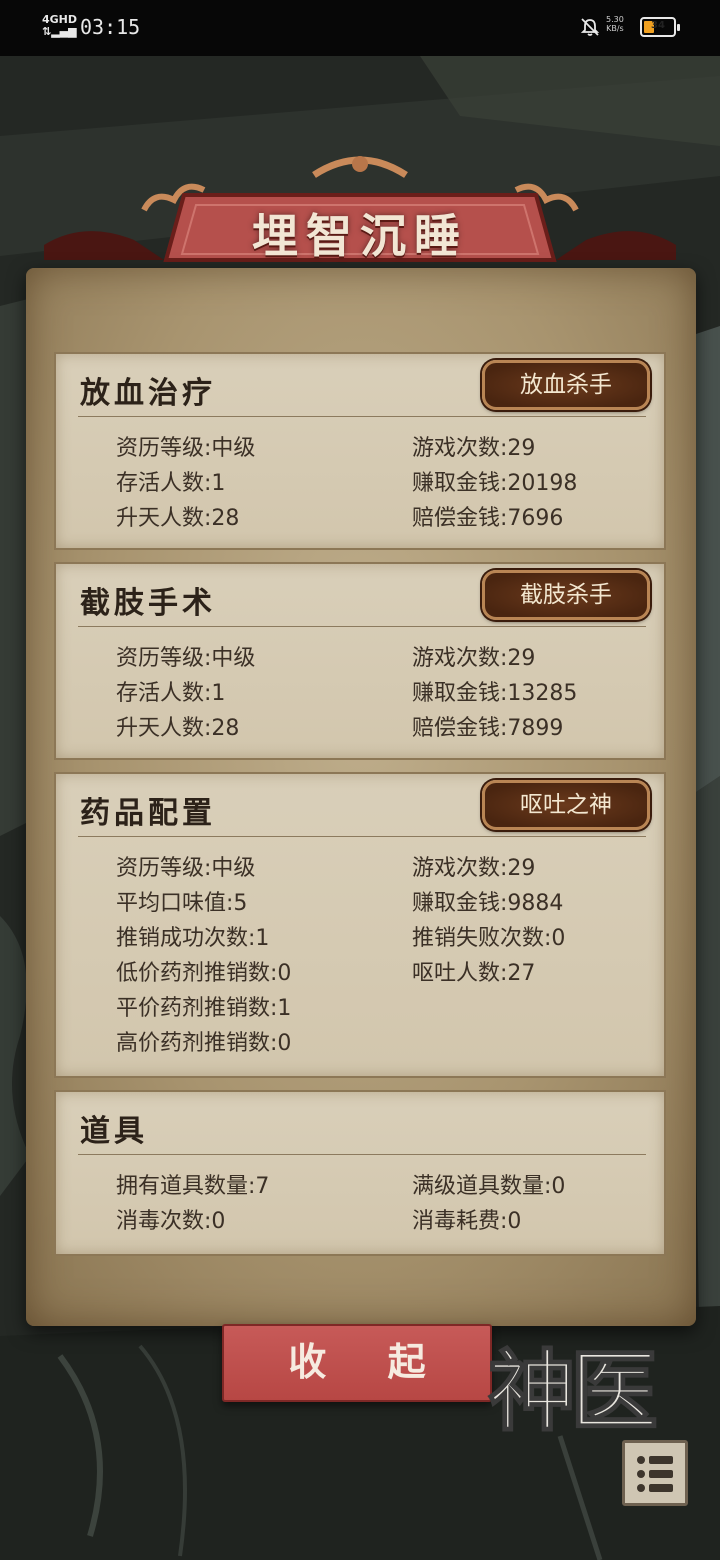 The width and height of the screenshot is (720, 1560). What do you see at coordinates (148, 813) in the screenshot?
I see `section-title: 药品配置` at bounding box center [148, 813].